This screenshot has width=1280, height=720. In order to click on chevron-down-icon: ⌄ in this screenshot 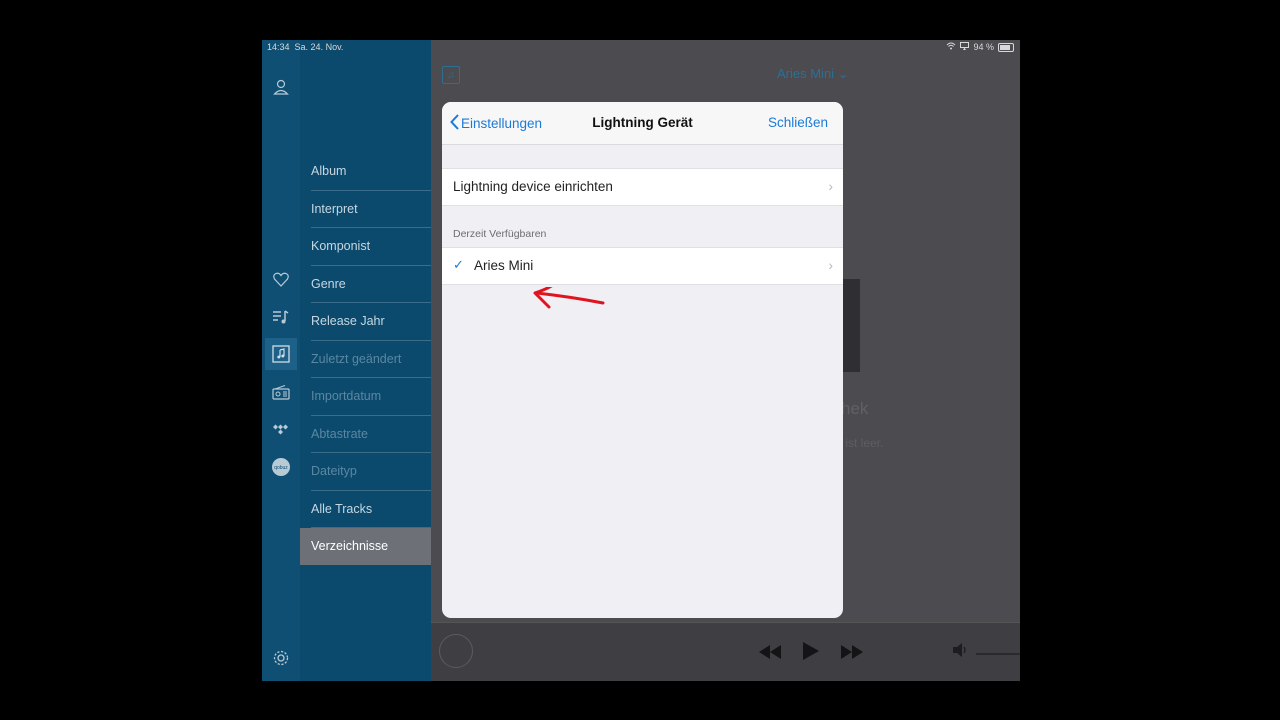, I will do `click(841, 73)`.